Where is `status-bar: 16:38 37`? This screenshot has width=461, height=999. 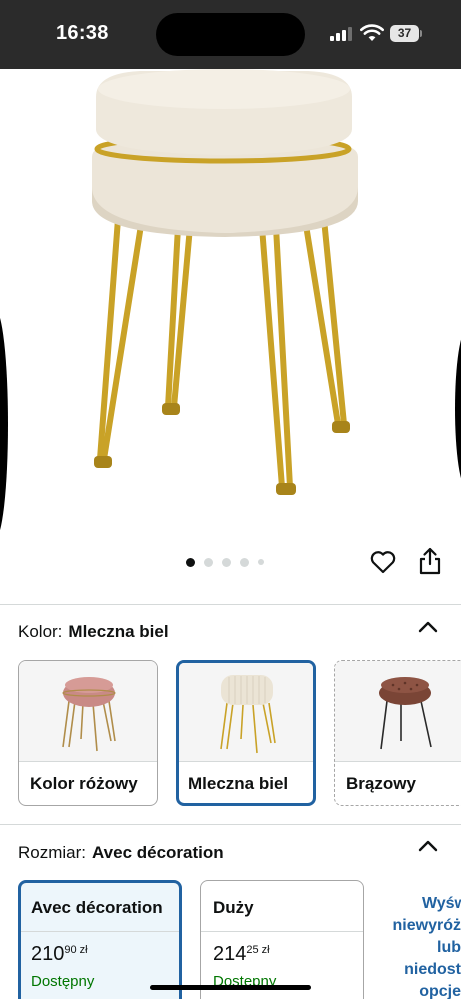
status-bar: 16:38 37 is located at coordinates (230, 34).